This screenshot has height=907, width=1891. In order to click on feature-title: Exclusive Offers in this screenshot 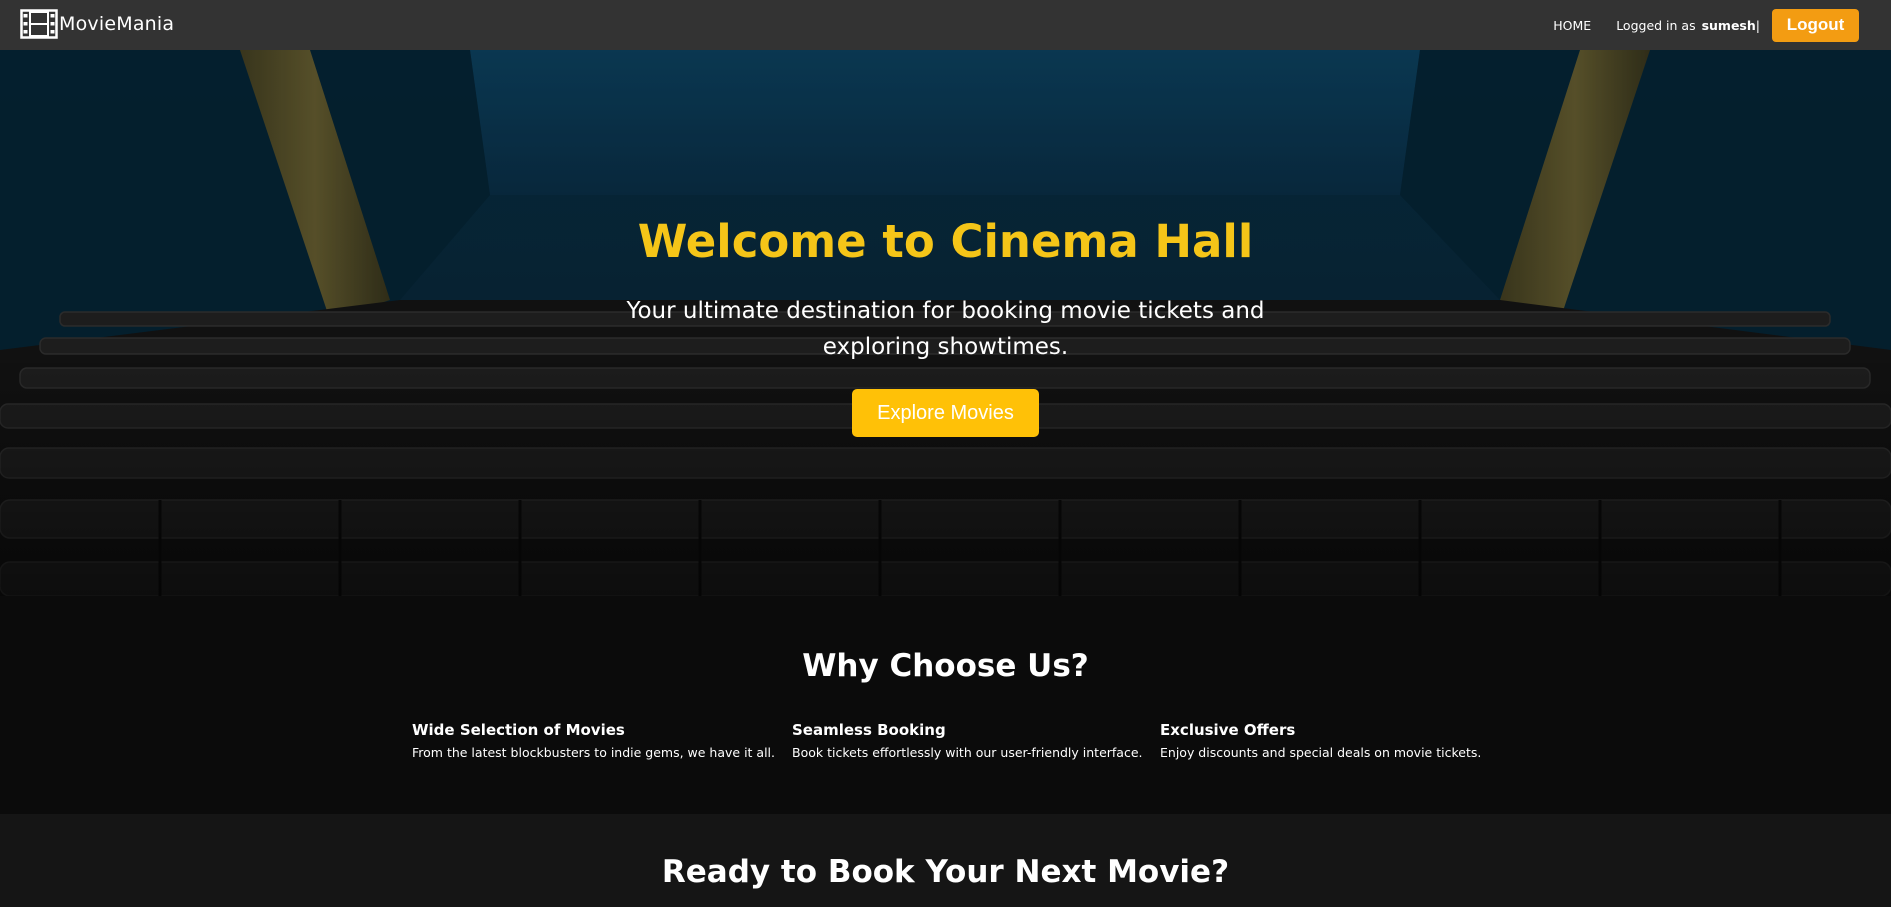, I will do `click(1228, 730)`.